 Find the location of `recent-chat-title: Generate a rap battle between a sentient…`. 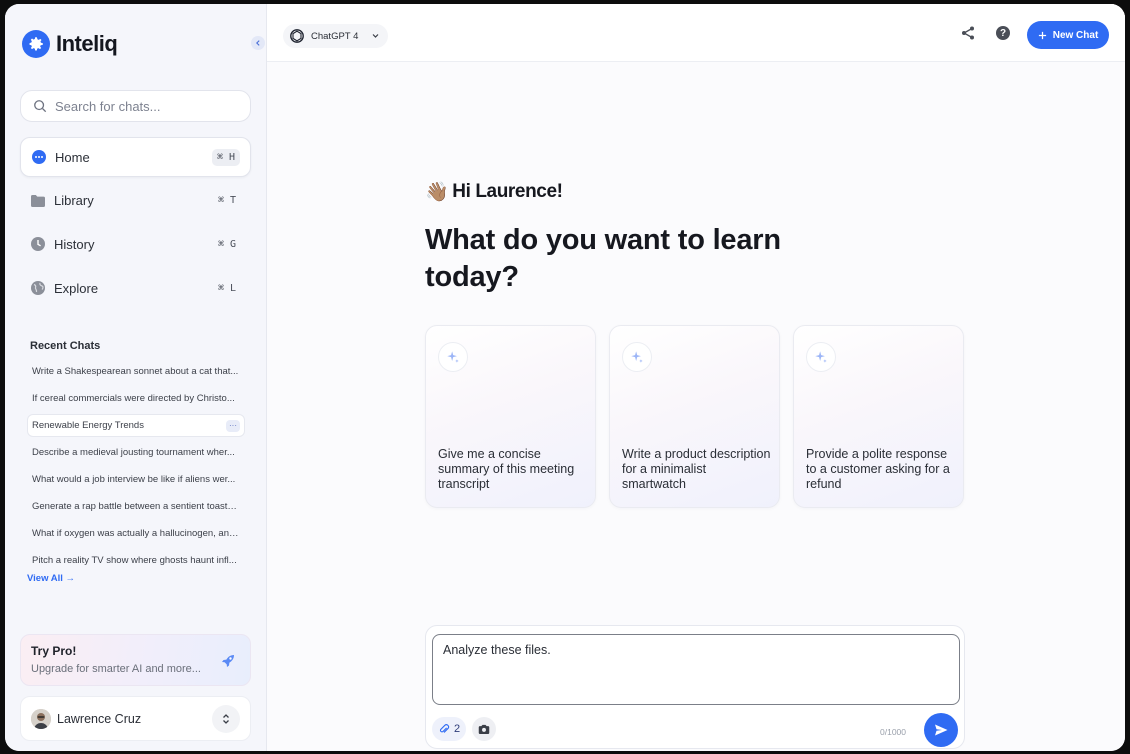

recent-chat-title: Generate a rap battle between a sentient… is located at coordinates (136, 506).